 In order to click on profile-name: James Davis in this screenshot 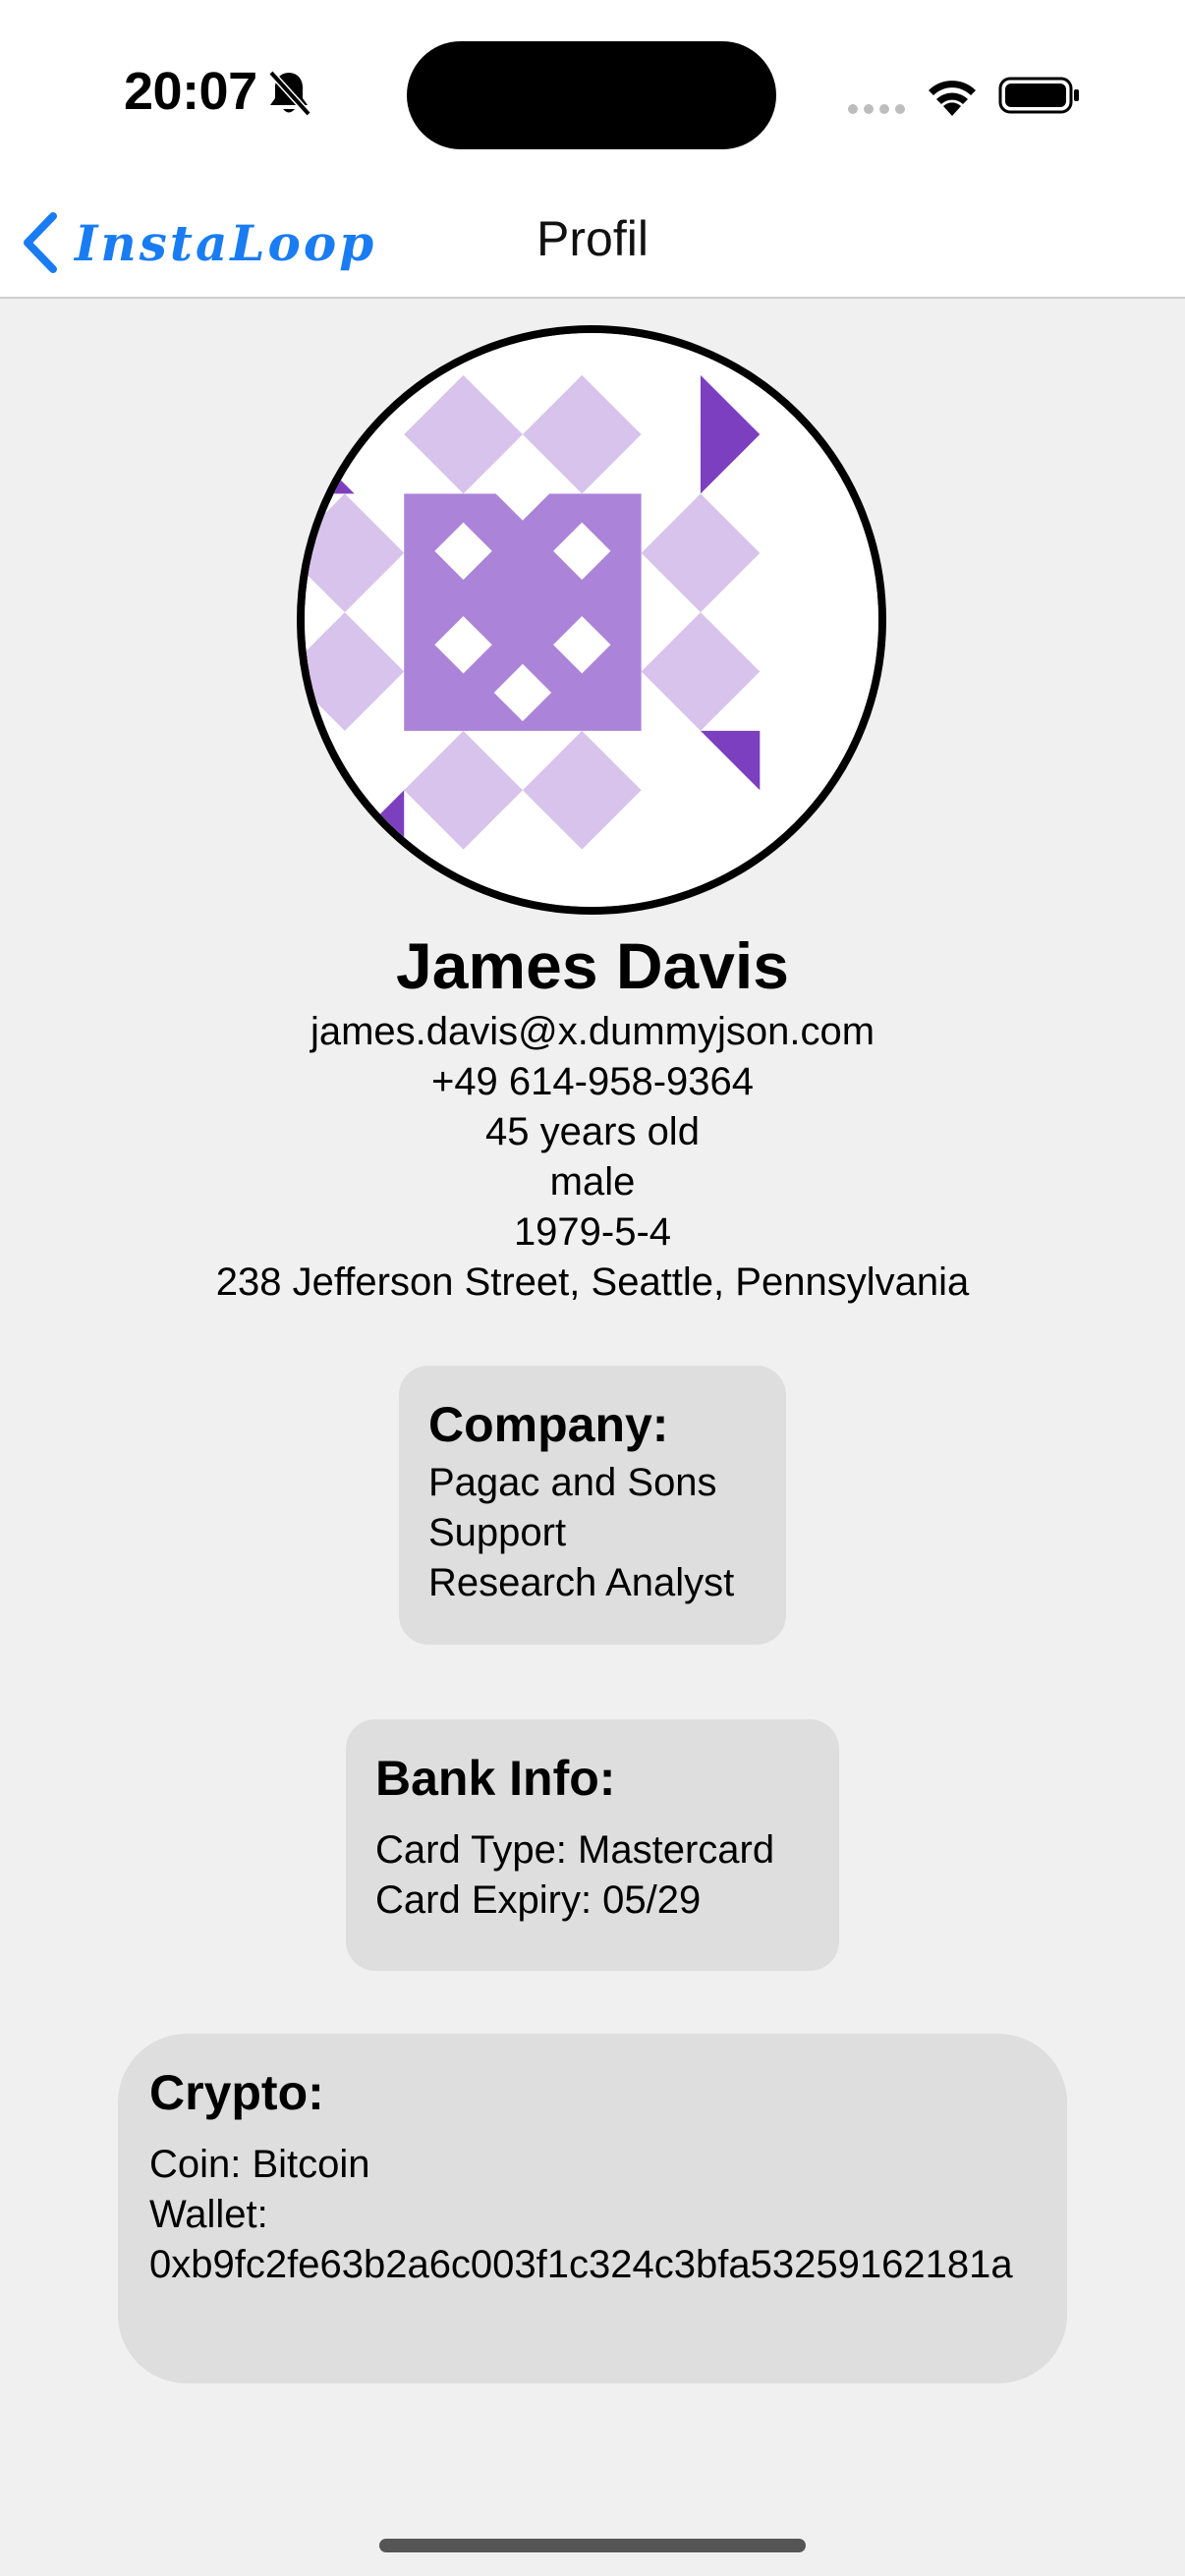, I will do `click(592, 965)`.